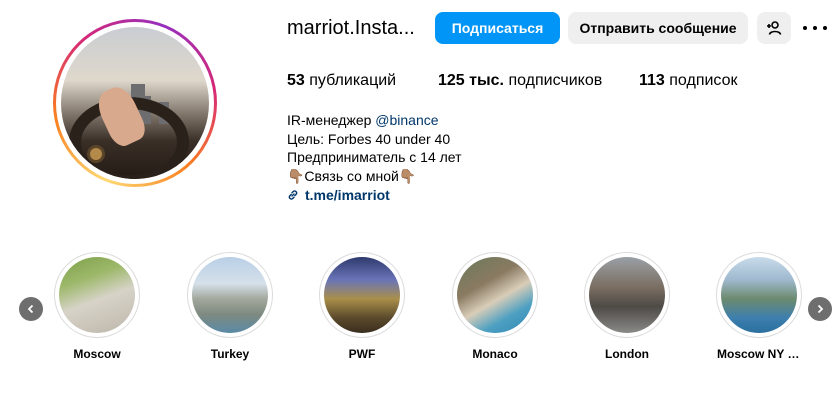 This screenshot has height=405, width=837. I want to click on bio-link-text: t.me/imarriot, so click(347, 195).